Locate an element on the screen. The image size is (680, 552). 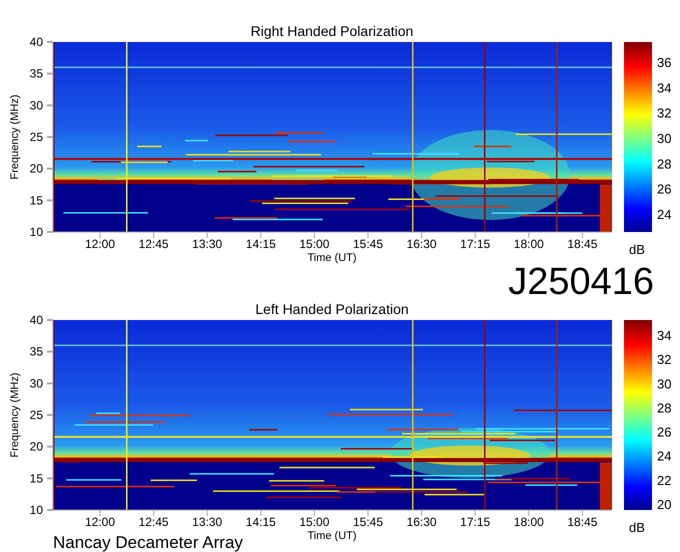
footer-text: Nancay Decameter Array is located at coordinates (148, 542).